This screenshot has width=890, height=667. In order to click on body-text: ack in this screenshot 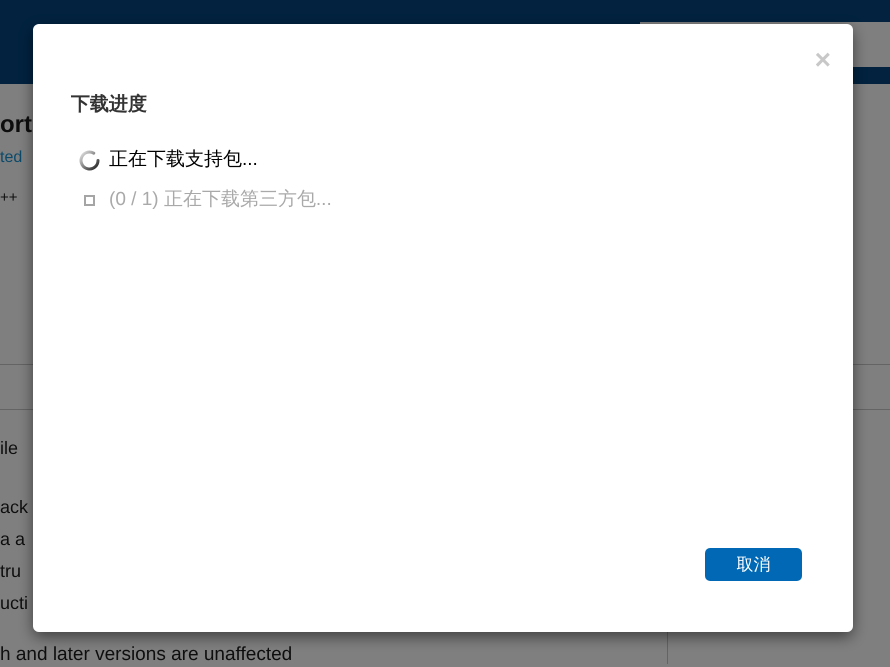, I will do `click(14, 507)`.